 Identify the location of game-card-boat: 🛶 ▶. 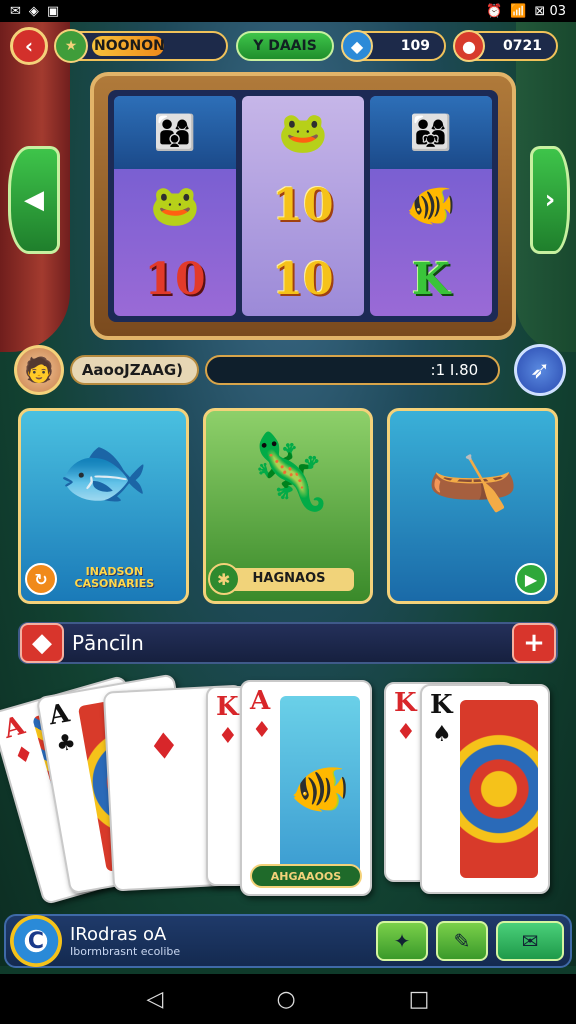
(473, 506).